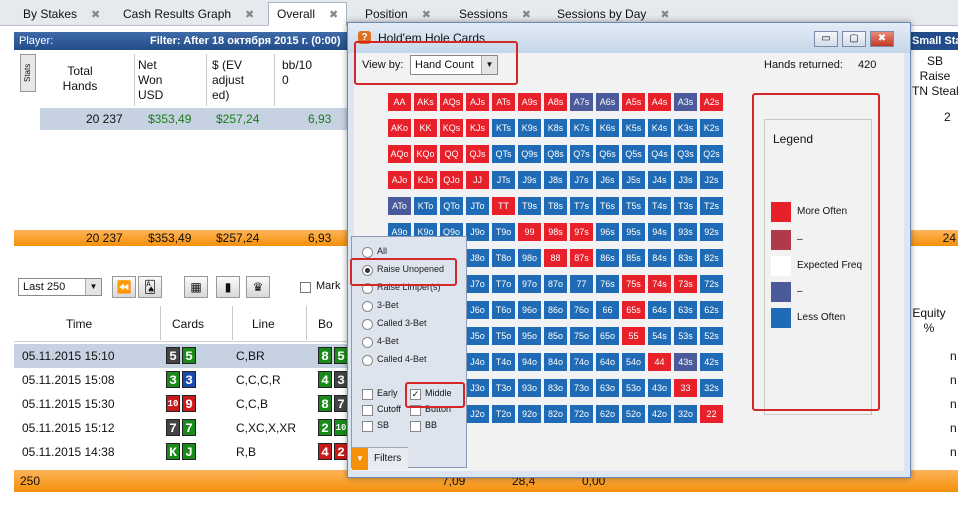 This screenshot has height=510, width=958. What do you see at coordinates (305, 287) in the screenshot?
I see `mark-checkbox` at bounding box center [305, 287].